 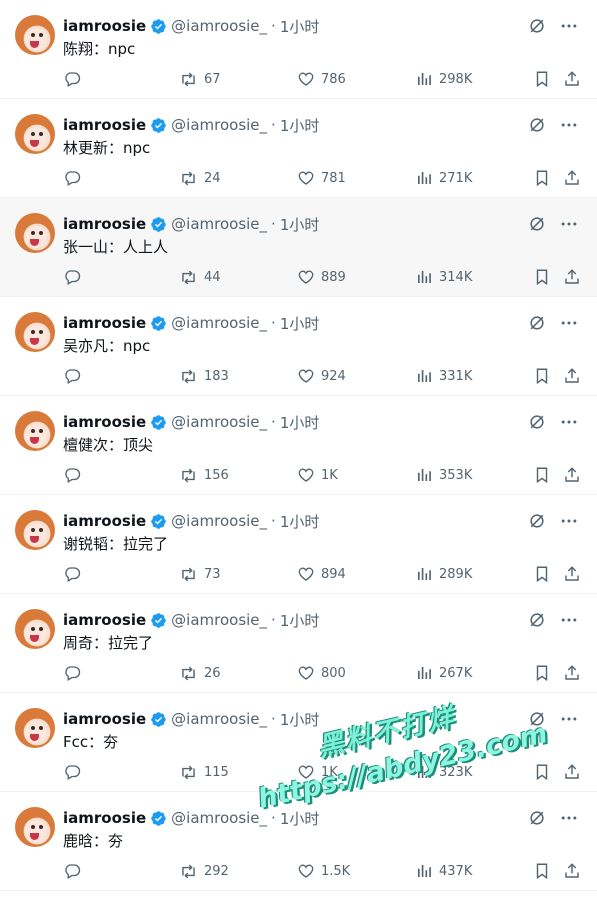 I want to click on views-button: 289K, so click(x=443, y=574).